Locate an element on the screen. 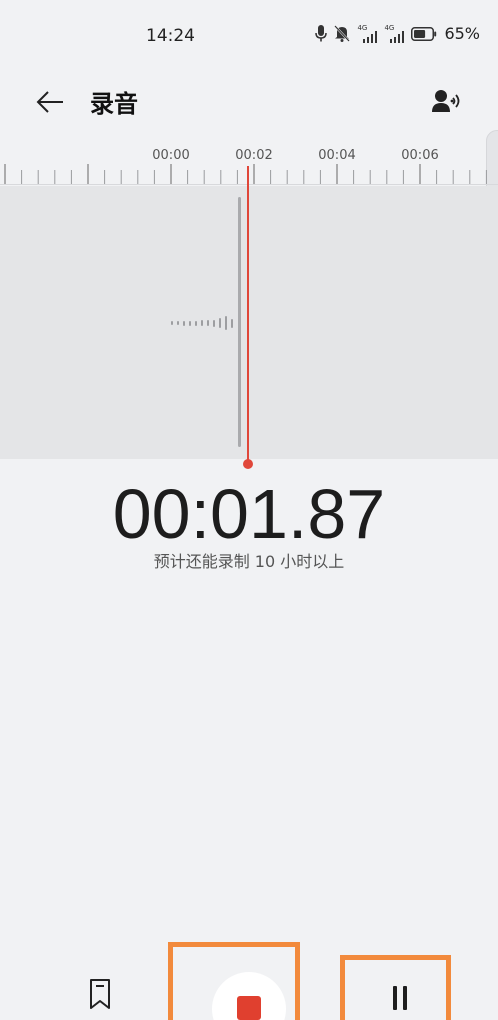 The image size is (498, 1020). waveform-cursor-line is located at coordinates (239, 322).